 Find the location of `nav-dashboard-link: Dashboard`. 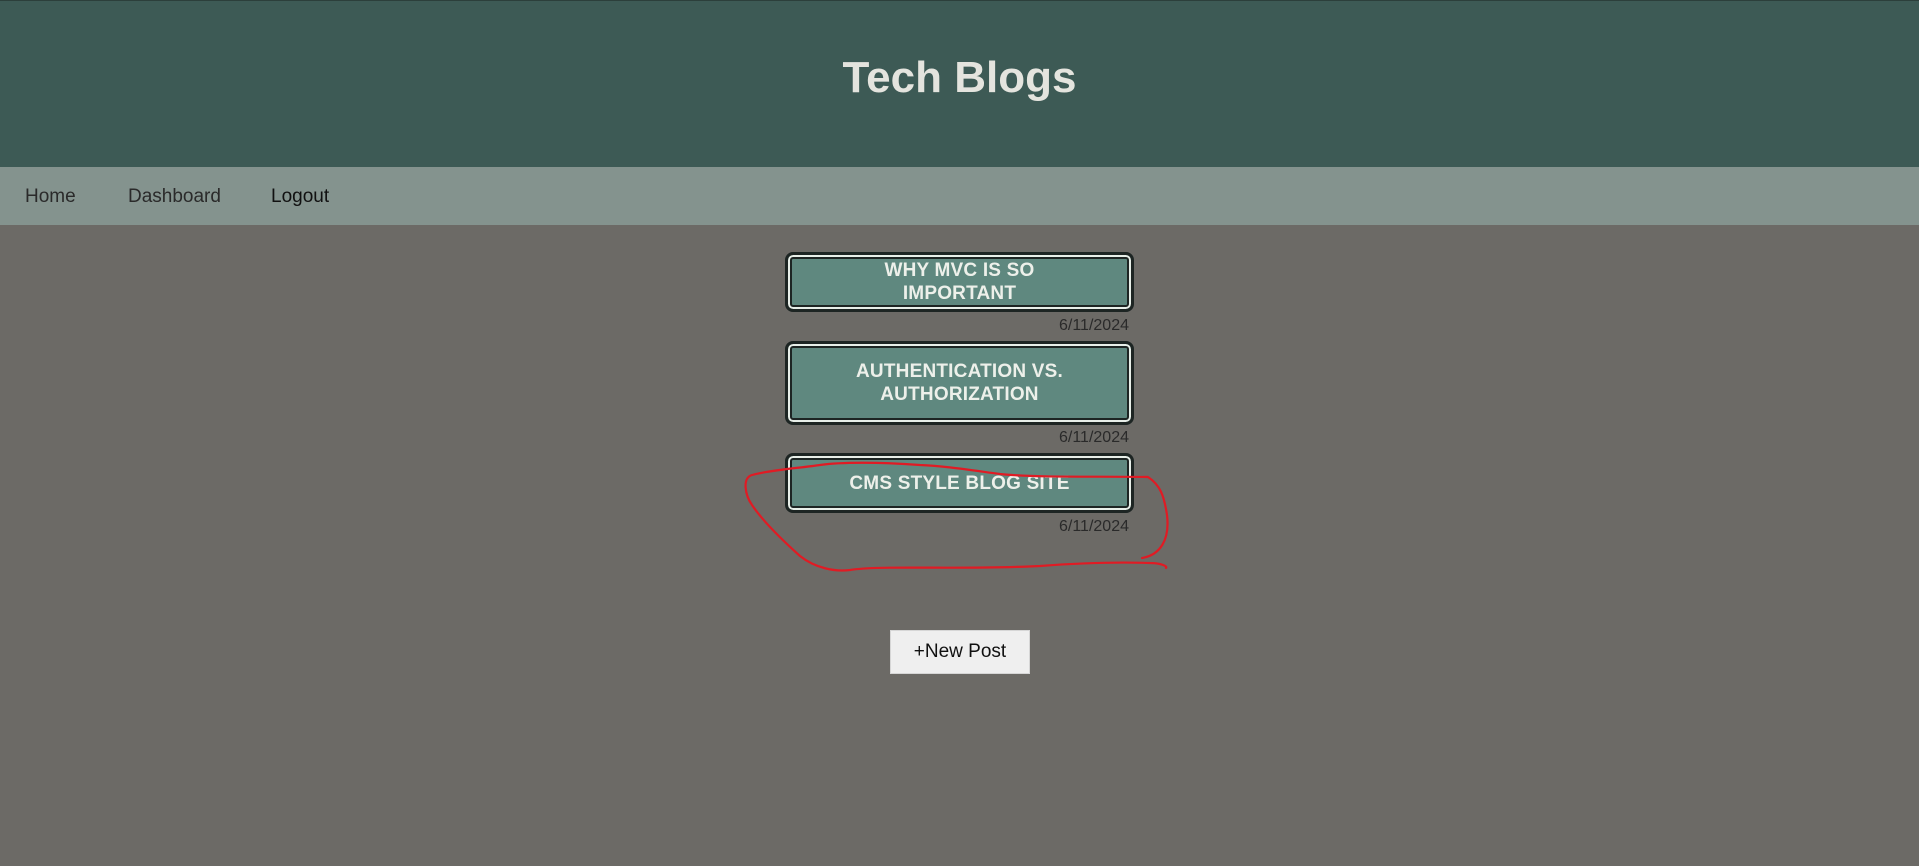

nav-dashboard-link: Dashboard is located at coordinates (174, 197).